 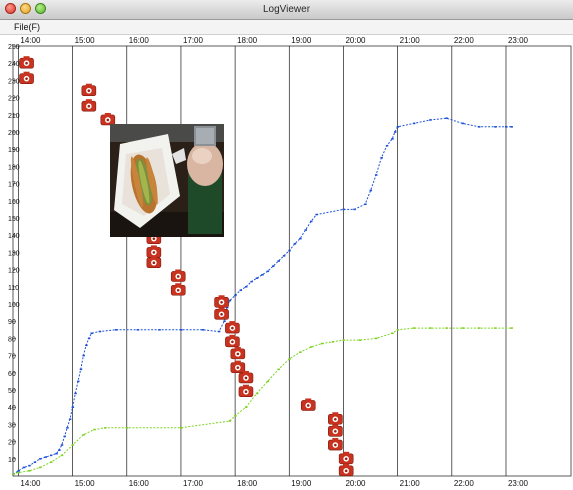 I want to click on y-tick-label: 120, so click(x=14, y=271).